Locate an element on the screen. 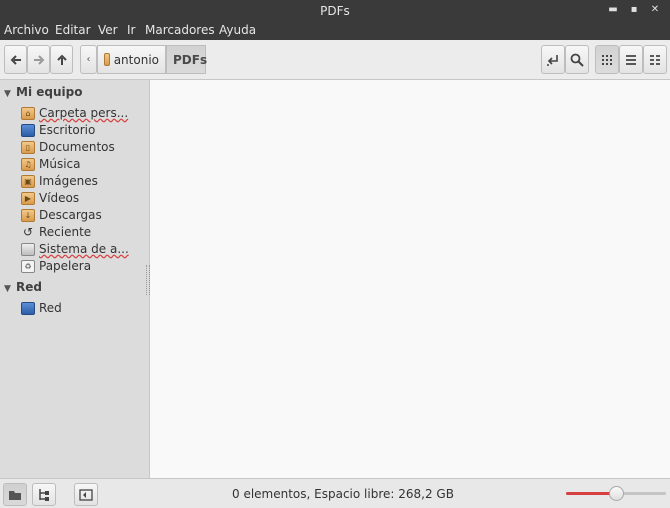 The height and width of the screenshot is (508, 670). window-title: PDFs is located at coordinates (335, 11).